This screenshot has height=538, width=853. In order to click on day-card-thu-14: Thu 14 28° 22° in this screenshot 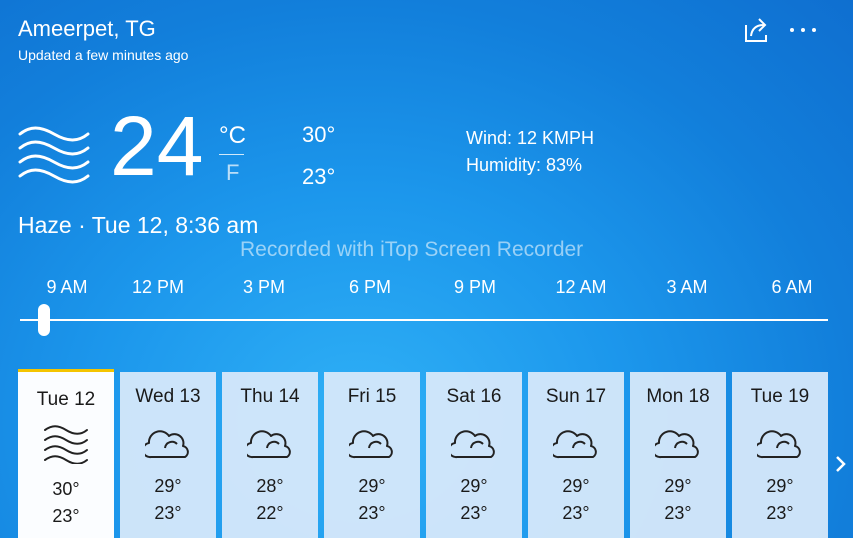, I will do `click(270, 455)`.